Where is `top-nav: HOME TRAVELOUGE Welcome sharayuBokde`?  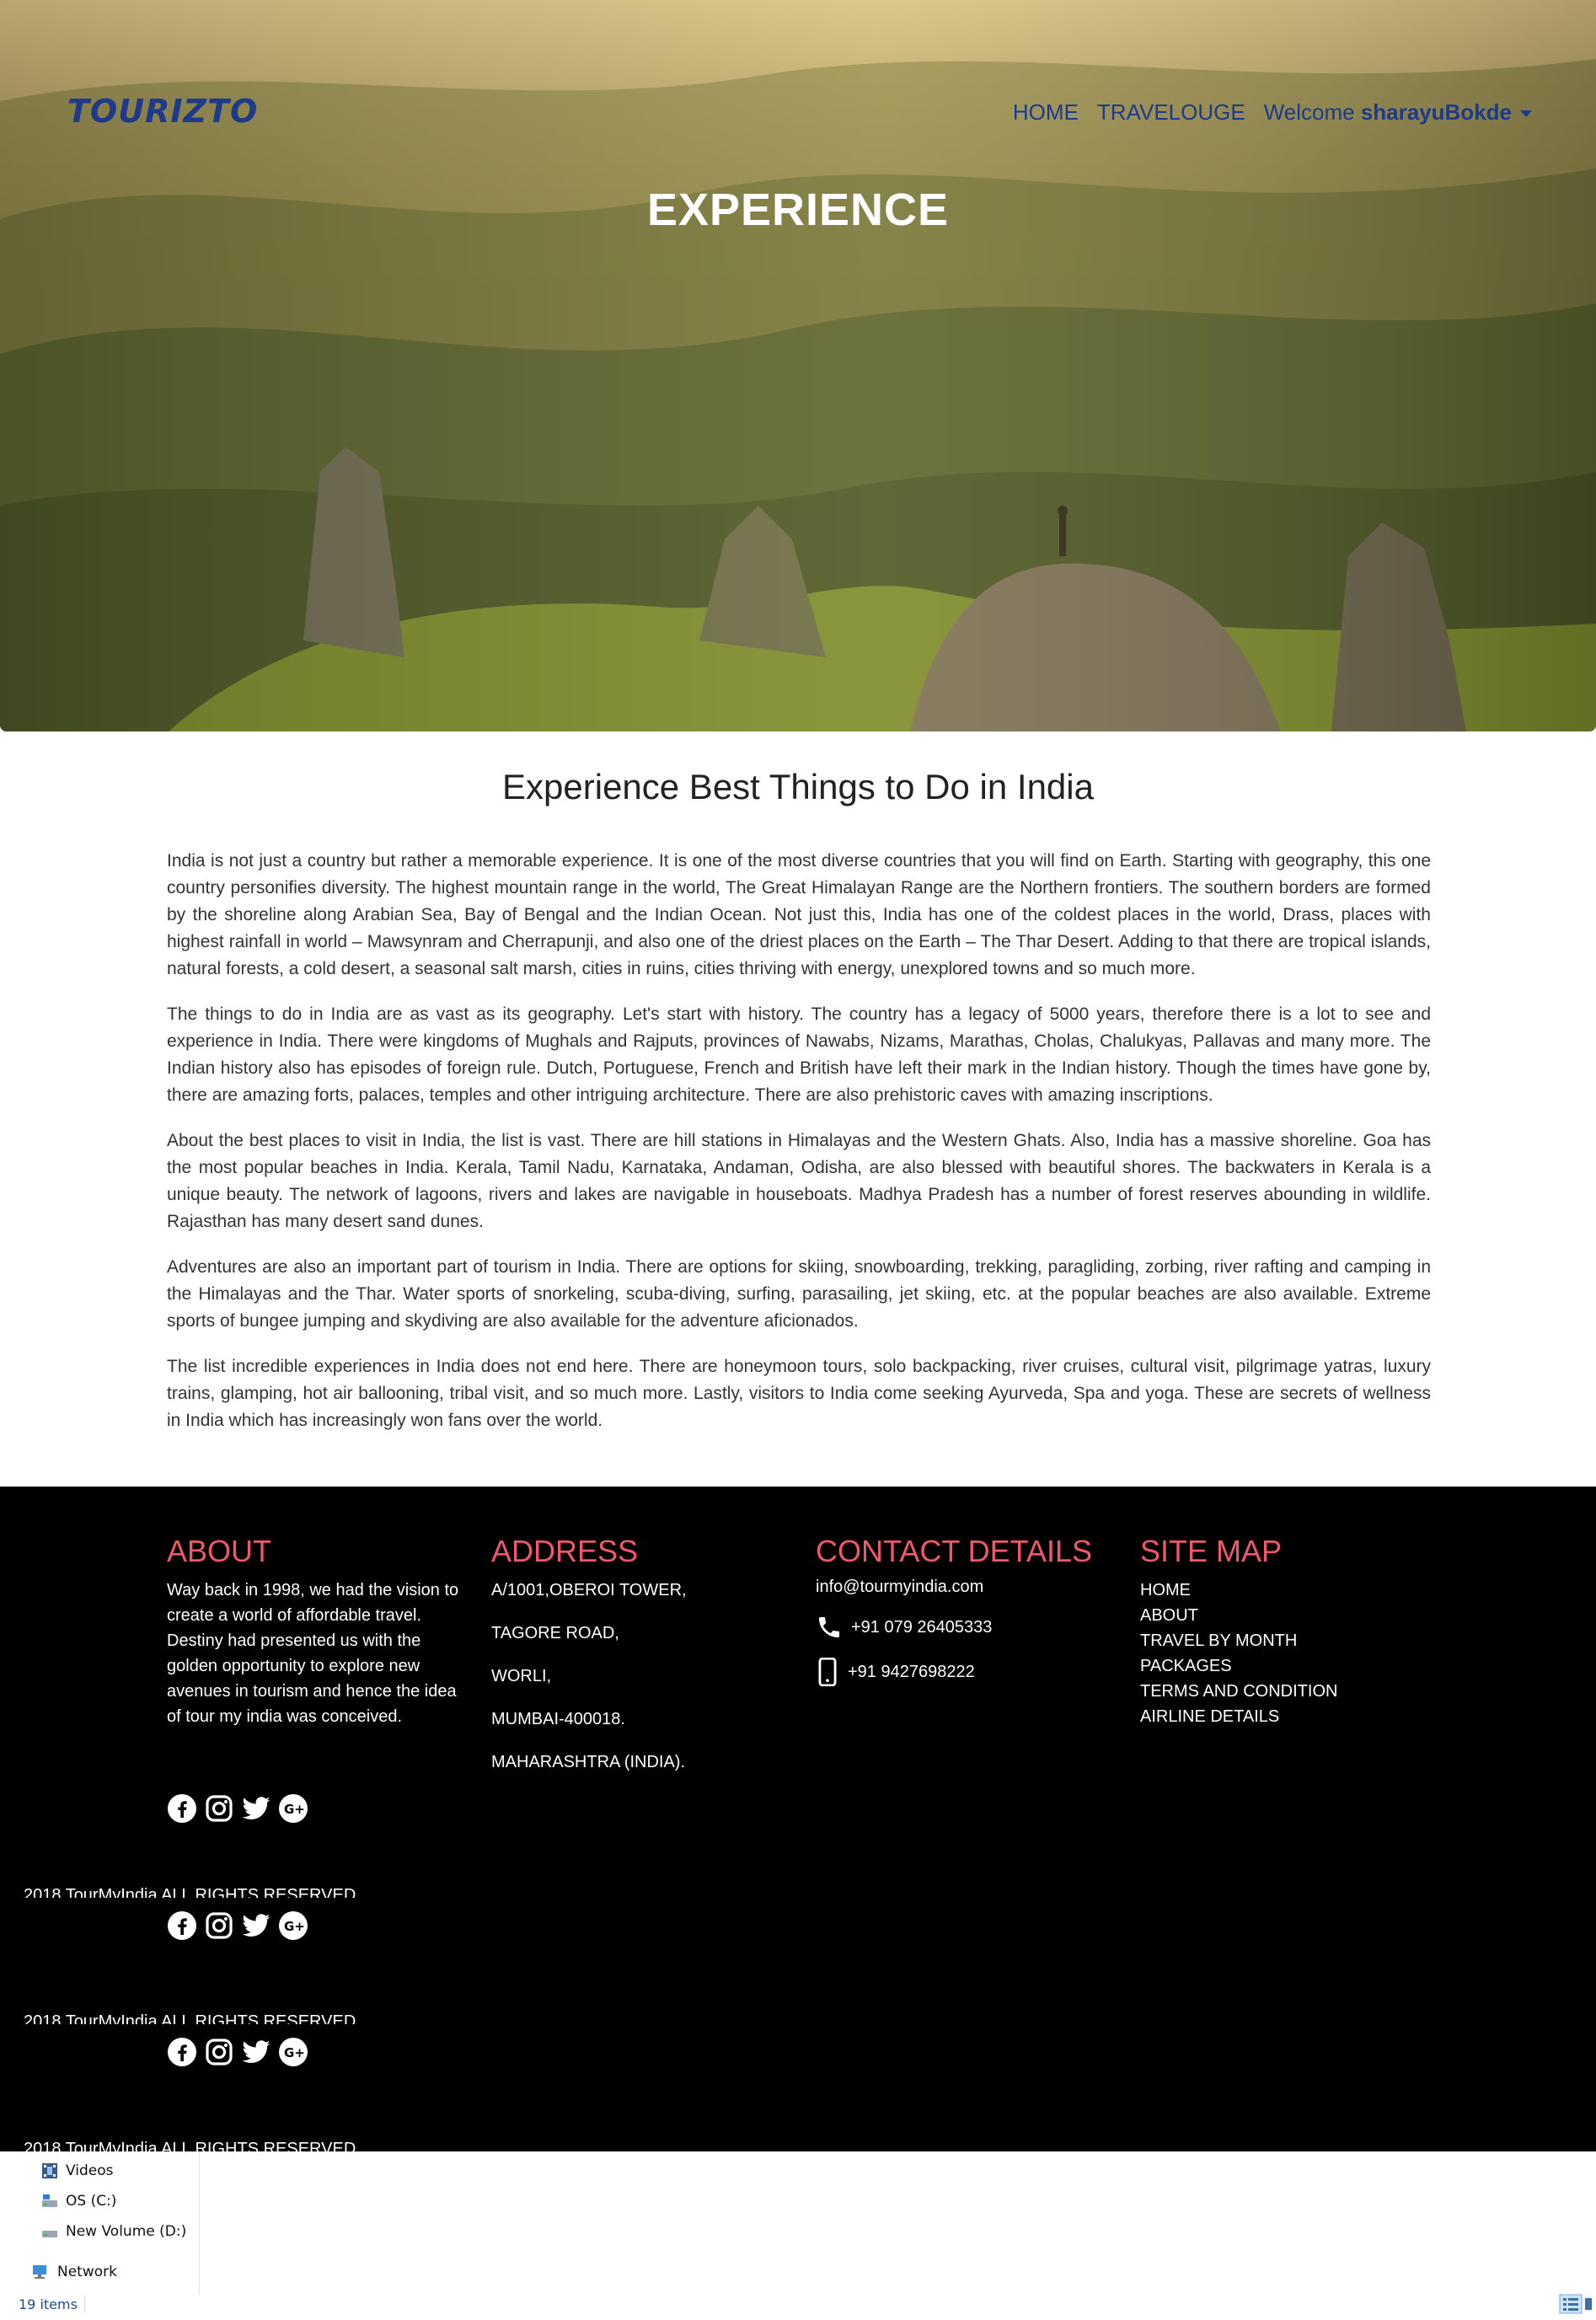
top-nav: HOME TRAVELOUGE Welcome sharayuBokde is located at coordinates (1273, 112).